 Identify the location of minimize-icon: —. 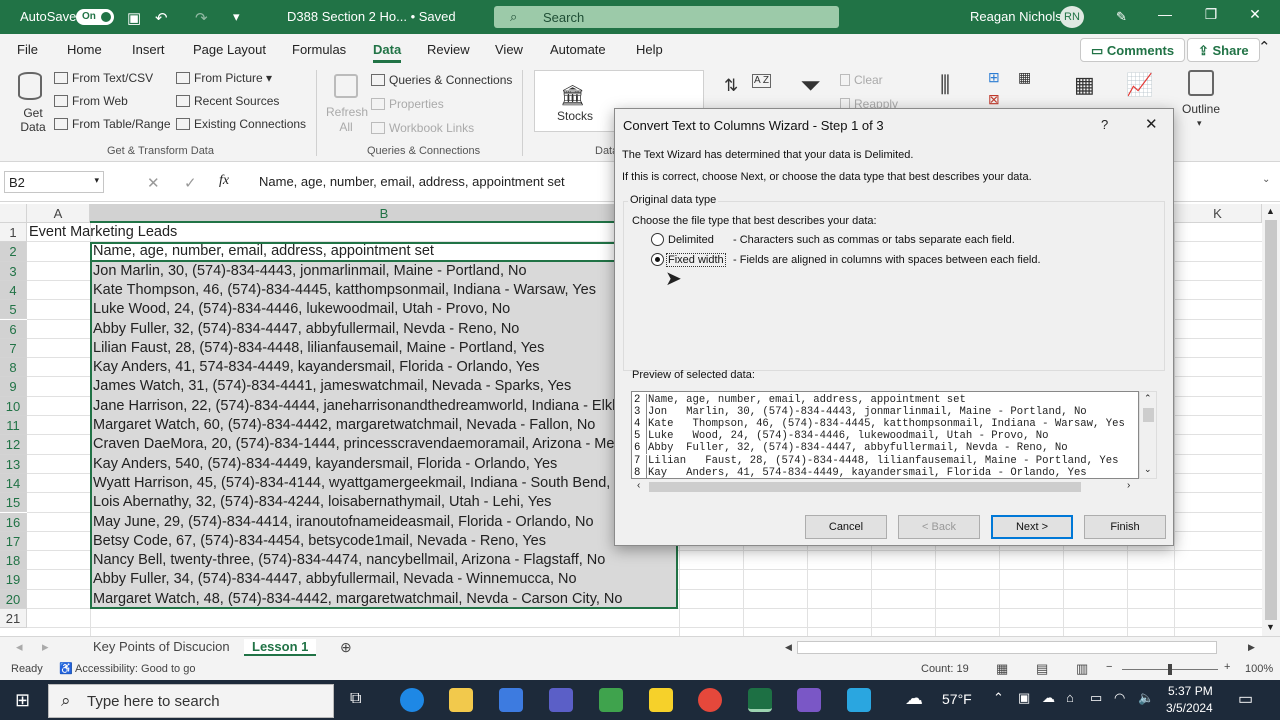
(1165, 16).